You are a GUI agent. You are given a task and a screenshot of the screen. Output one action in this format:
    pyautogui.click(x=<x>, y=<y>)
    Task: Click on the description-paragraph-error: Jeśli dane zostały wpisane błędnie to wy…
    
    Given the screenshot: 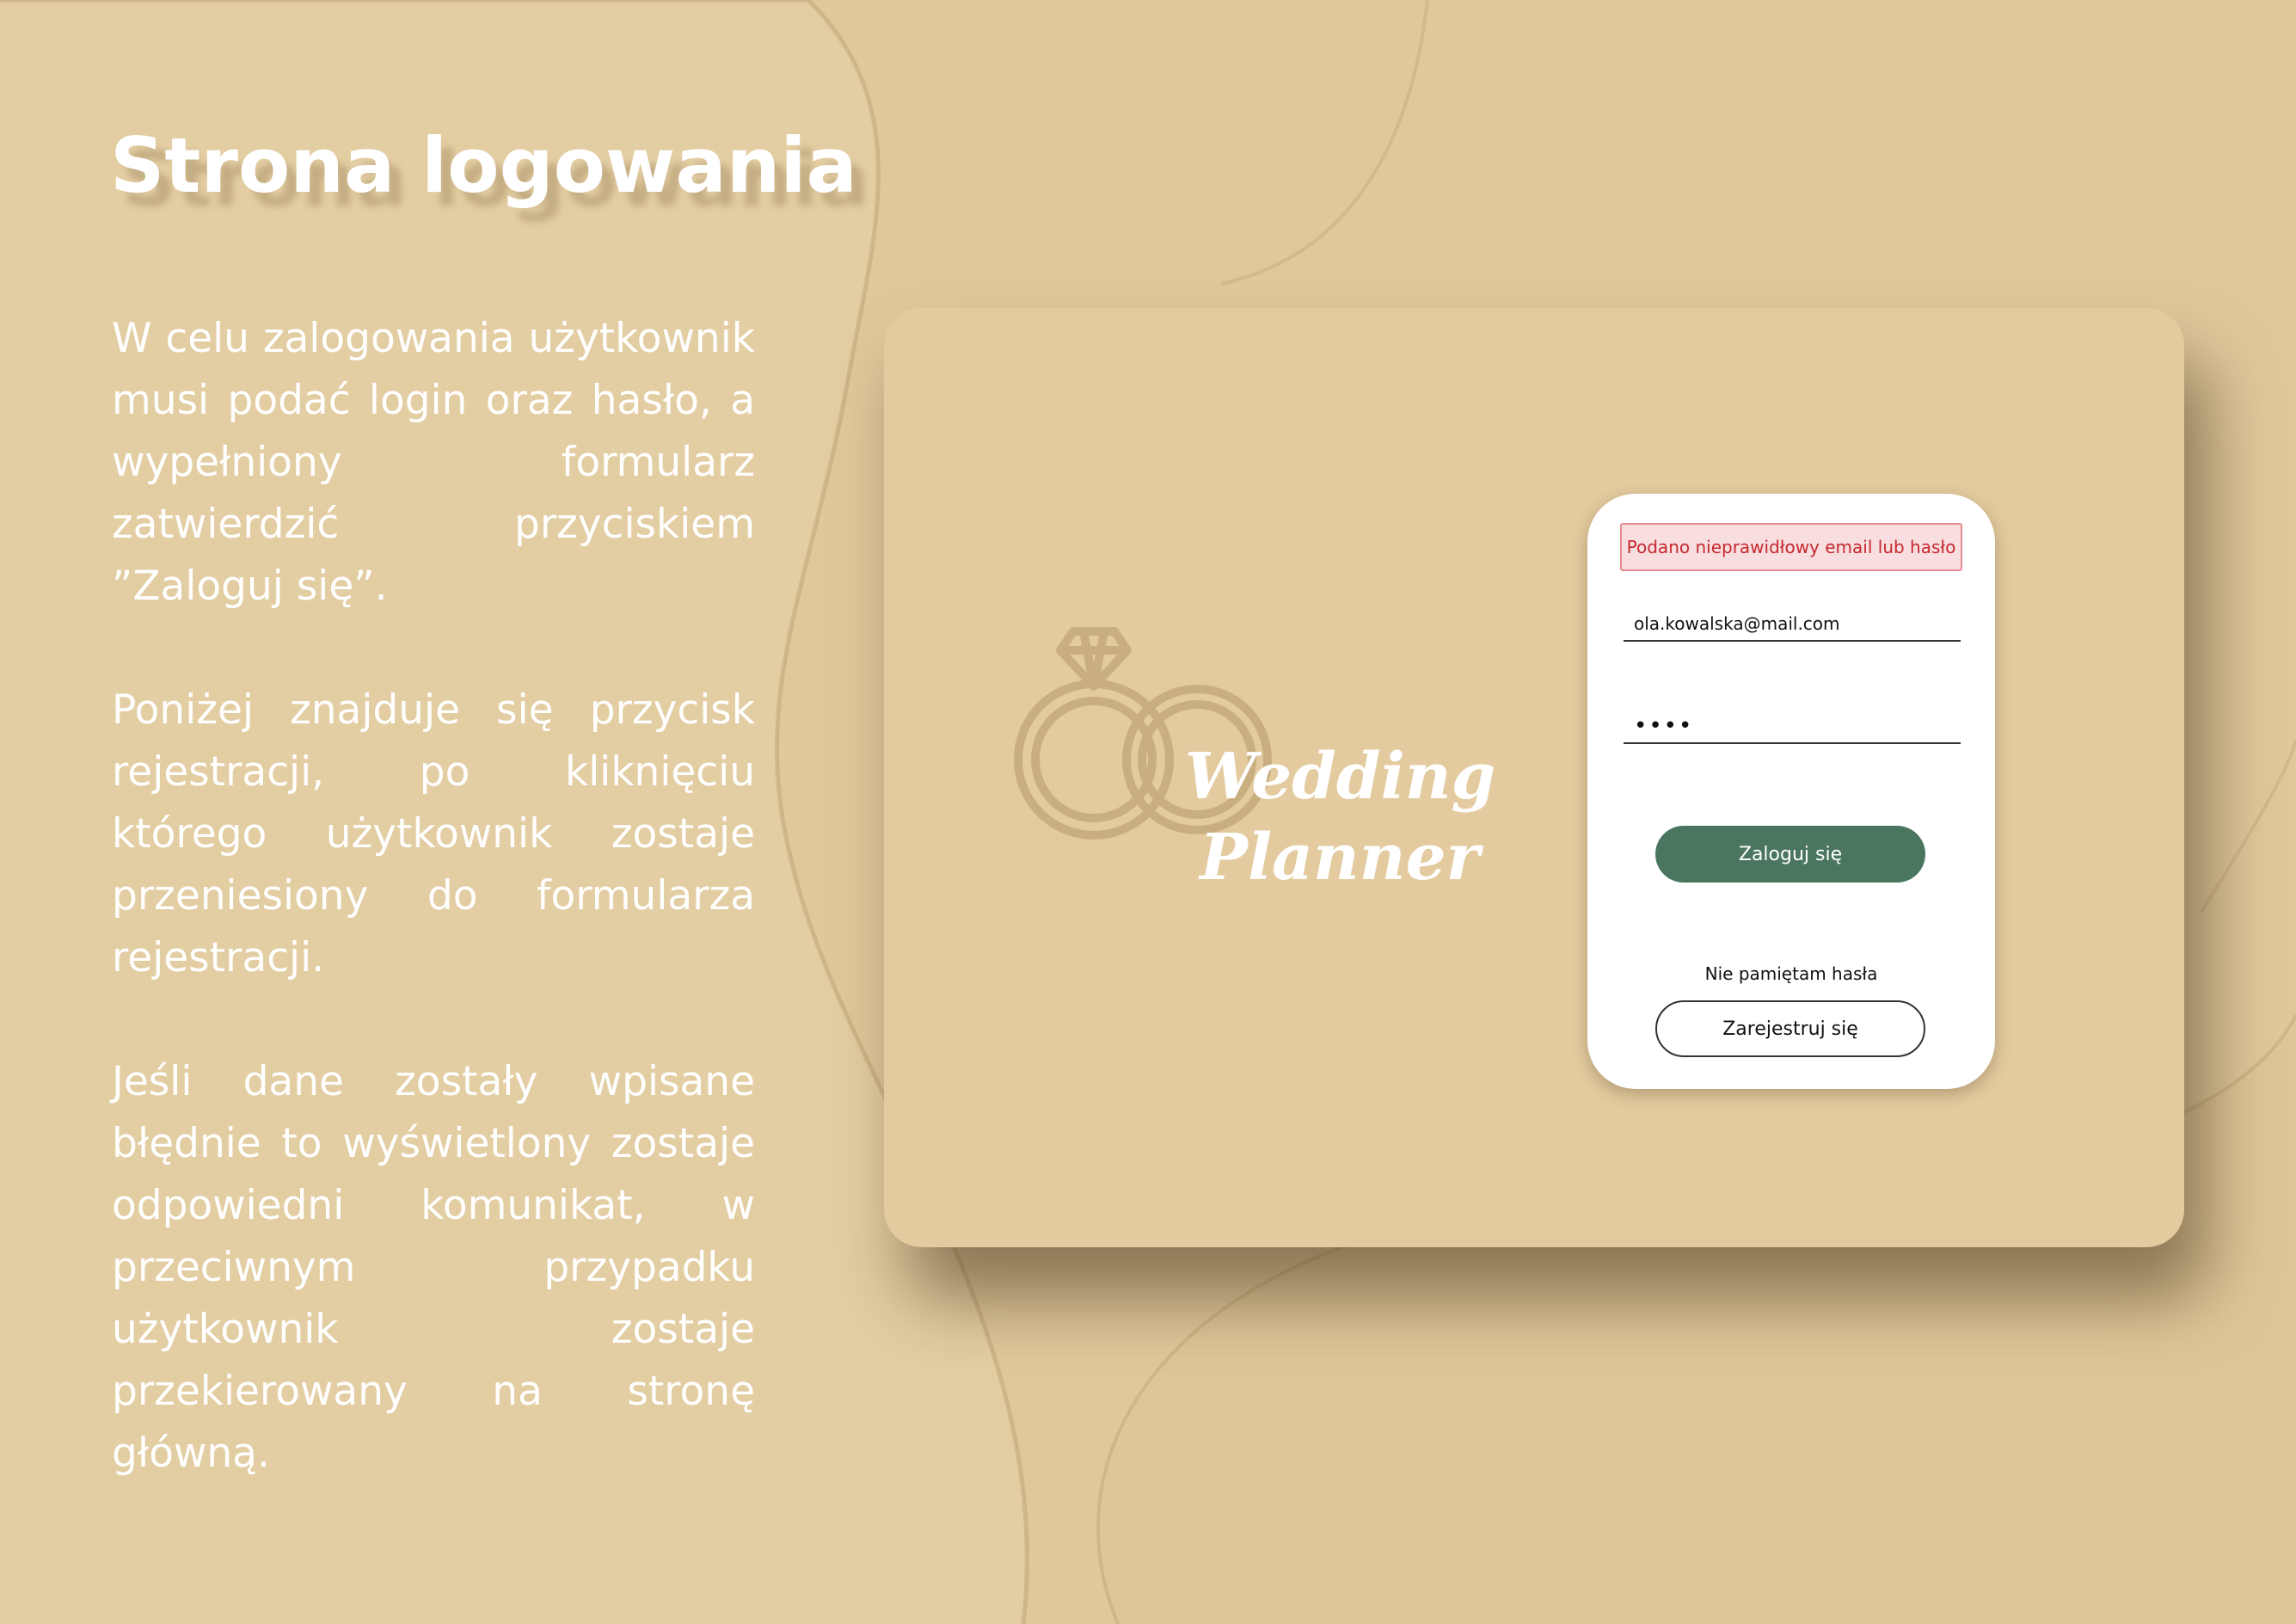 What is the action you would take?
    pyautogui.click(x=433, y=1267)
    